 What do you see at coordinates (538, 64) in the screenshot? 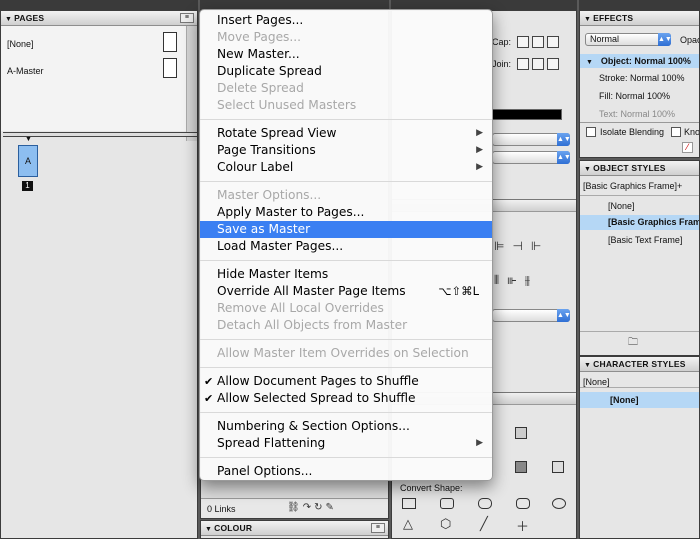
I see `round-join-icon` at bounding box center [538, 64].